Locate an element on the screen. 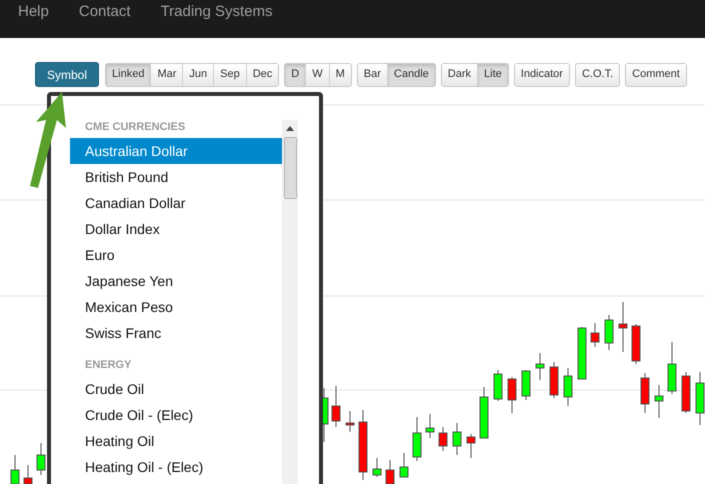 Image resolution: width=705 pixels, height=484 pixels. dropdown-item: British Pound is located at coordinates (176, 177).